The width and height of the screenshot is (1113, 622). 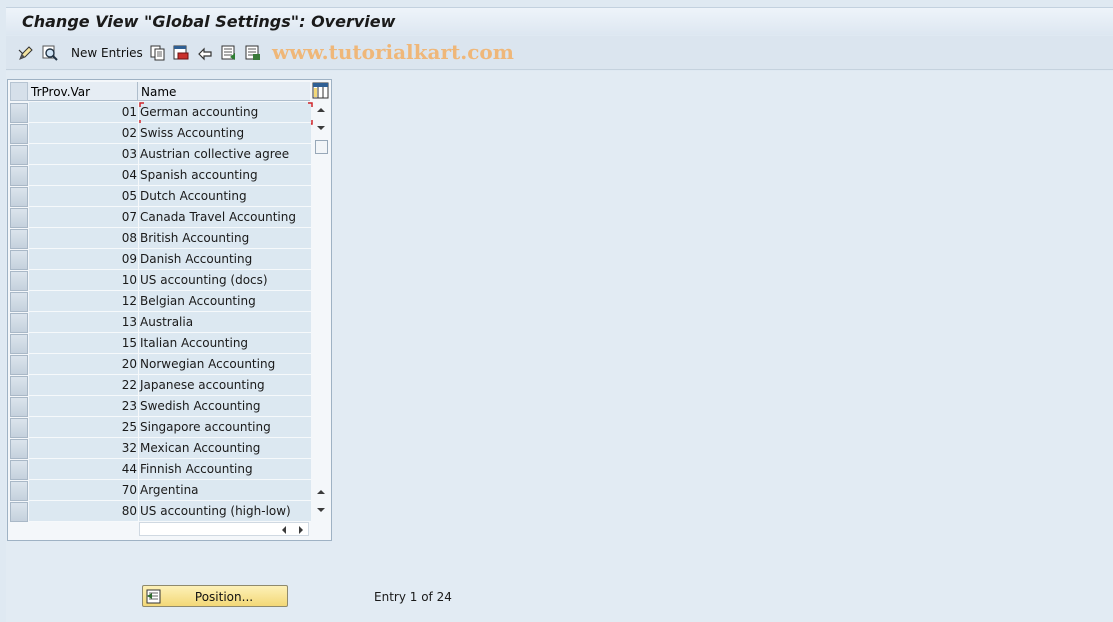 I want to click on vertical-scrollbar, so click(x=321, y=311).